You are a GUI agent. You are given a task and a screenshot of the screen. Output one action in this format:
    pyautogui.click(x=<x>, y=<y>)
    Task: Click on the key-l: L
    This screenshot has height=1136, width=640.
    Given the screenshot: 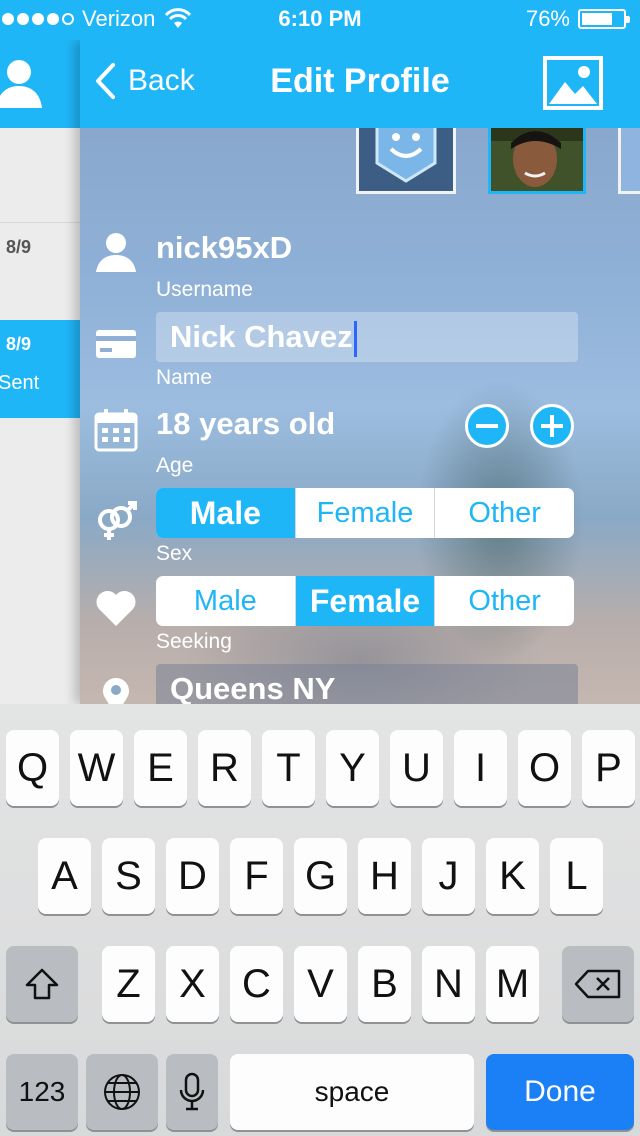 What is the action you would take?
    pyautogui.click(x=576, y=876)
    